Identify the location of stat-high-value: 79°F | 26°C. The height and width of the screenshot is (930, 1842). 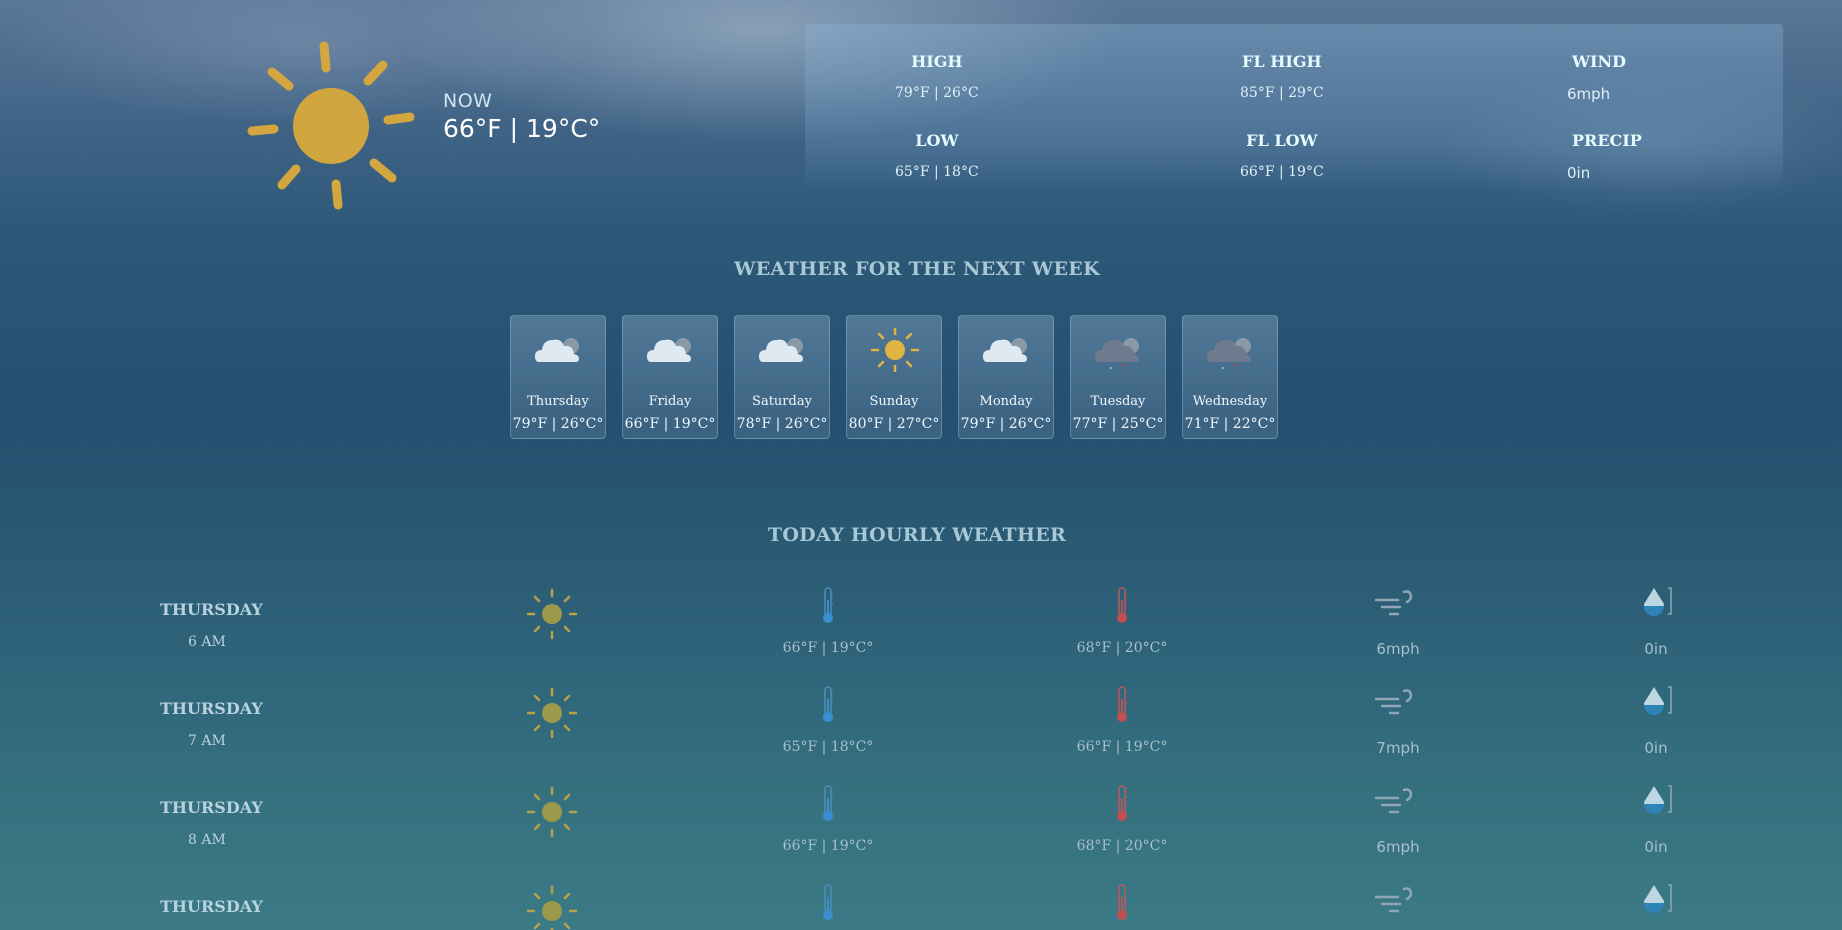
(937, 93).